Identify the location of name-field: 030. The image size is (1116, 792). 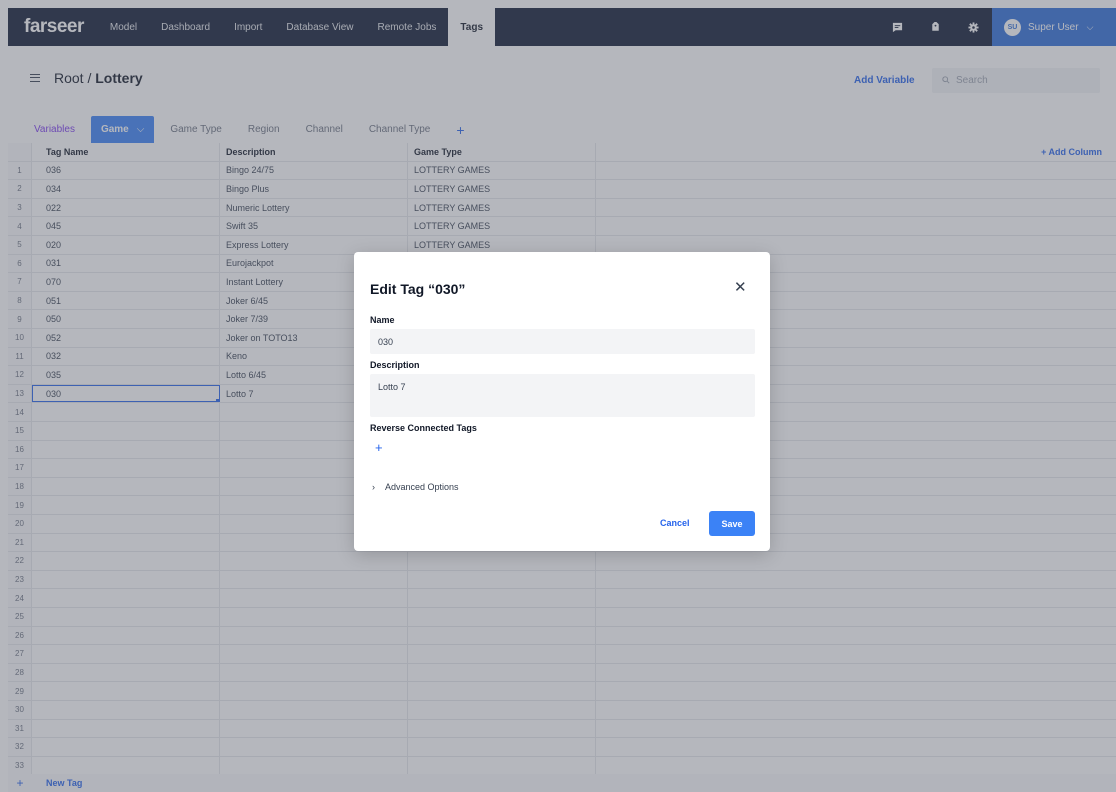
(562, 341).